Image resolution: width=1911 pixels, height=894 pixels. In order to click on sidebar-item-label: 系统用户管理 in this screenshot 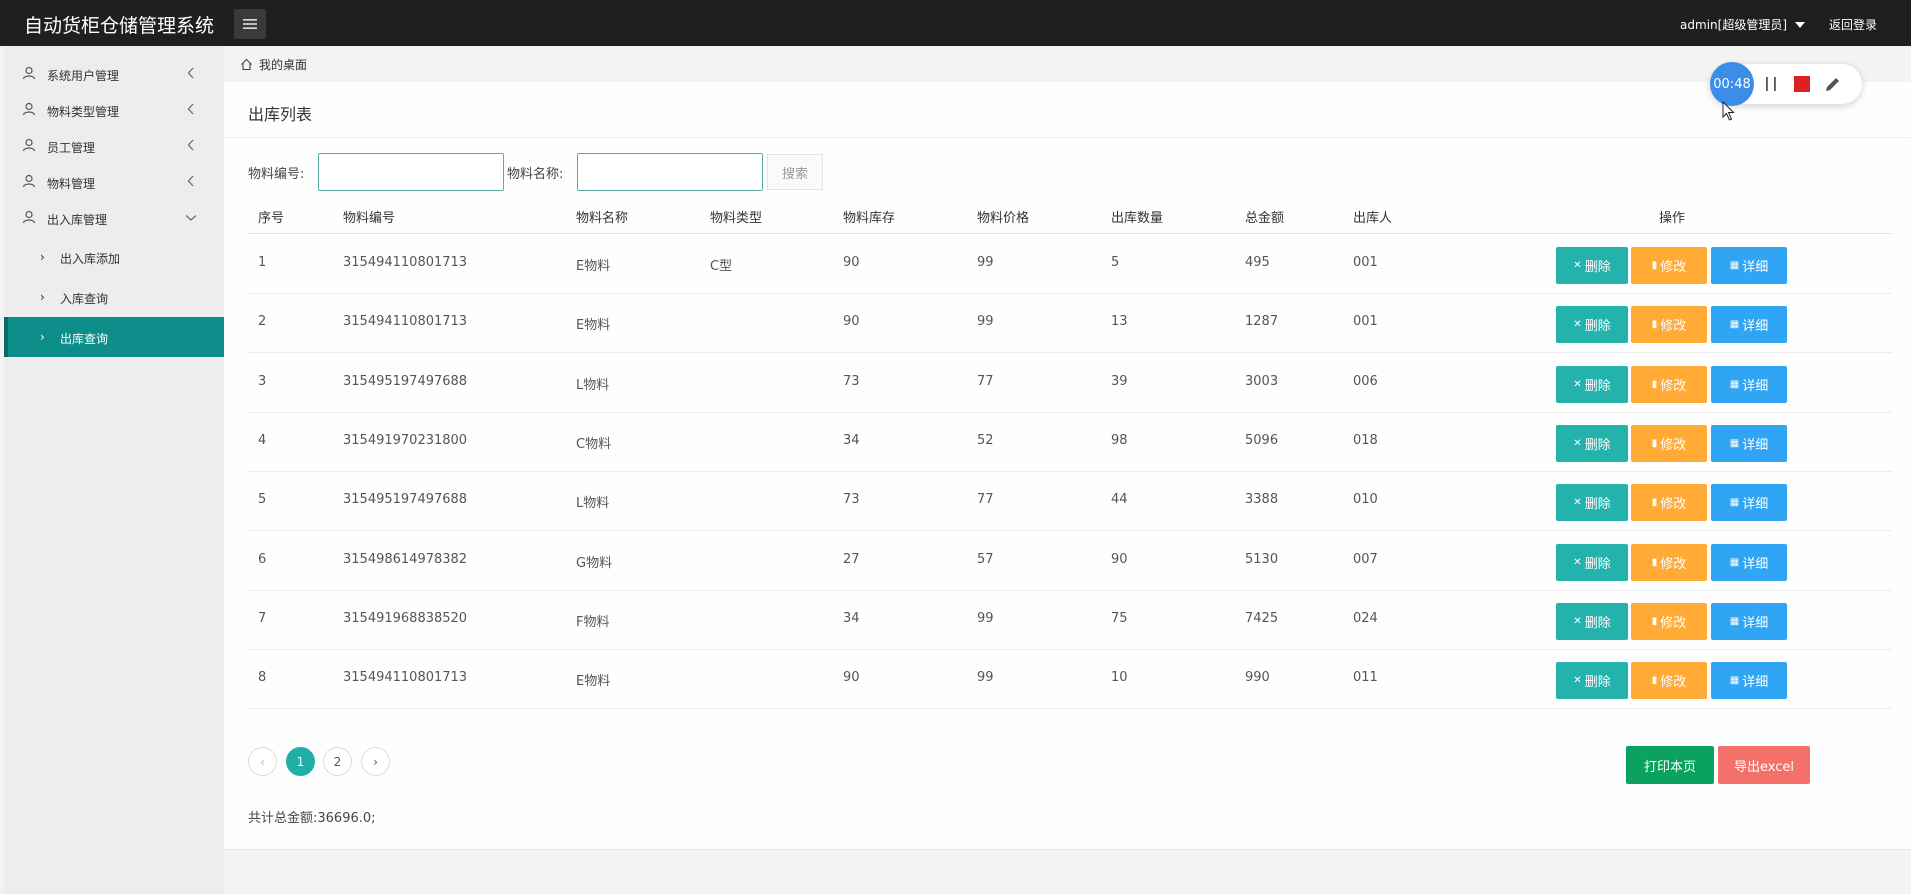, I will do `click(83, 76)`.